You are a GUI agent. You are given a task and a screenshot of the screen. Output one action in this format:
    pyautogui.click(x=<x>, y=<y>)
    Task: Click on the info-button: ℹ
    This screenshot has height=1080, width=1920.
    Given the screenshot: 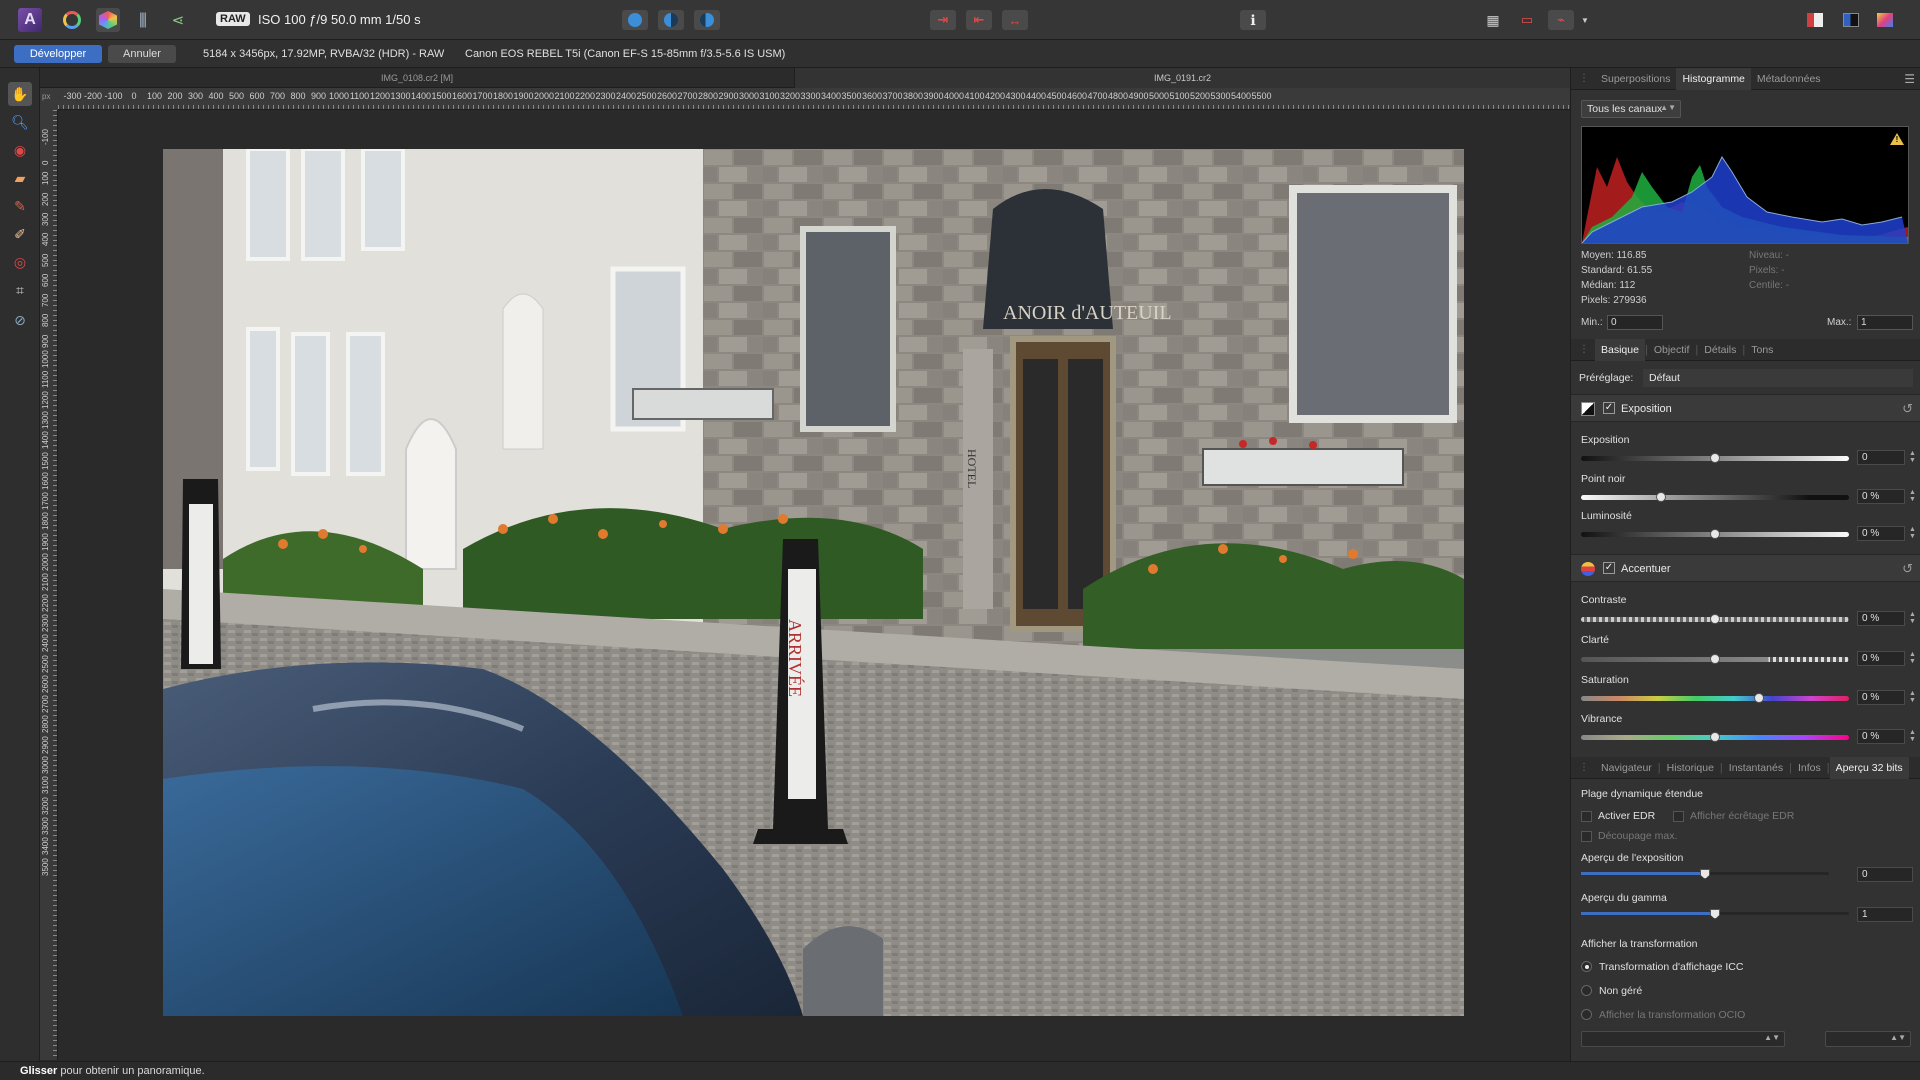 What is the action you would take?
    pyautogui.click(x=1253, y=20)
    